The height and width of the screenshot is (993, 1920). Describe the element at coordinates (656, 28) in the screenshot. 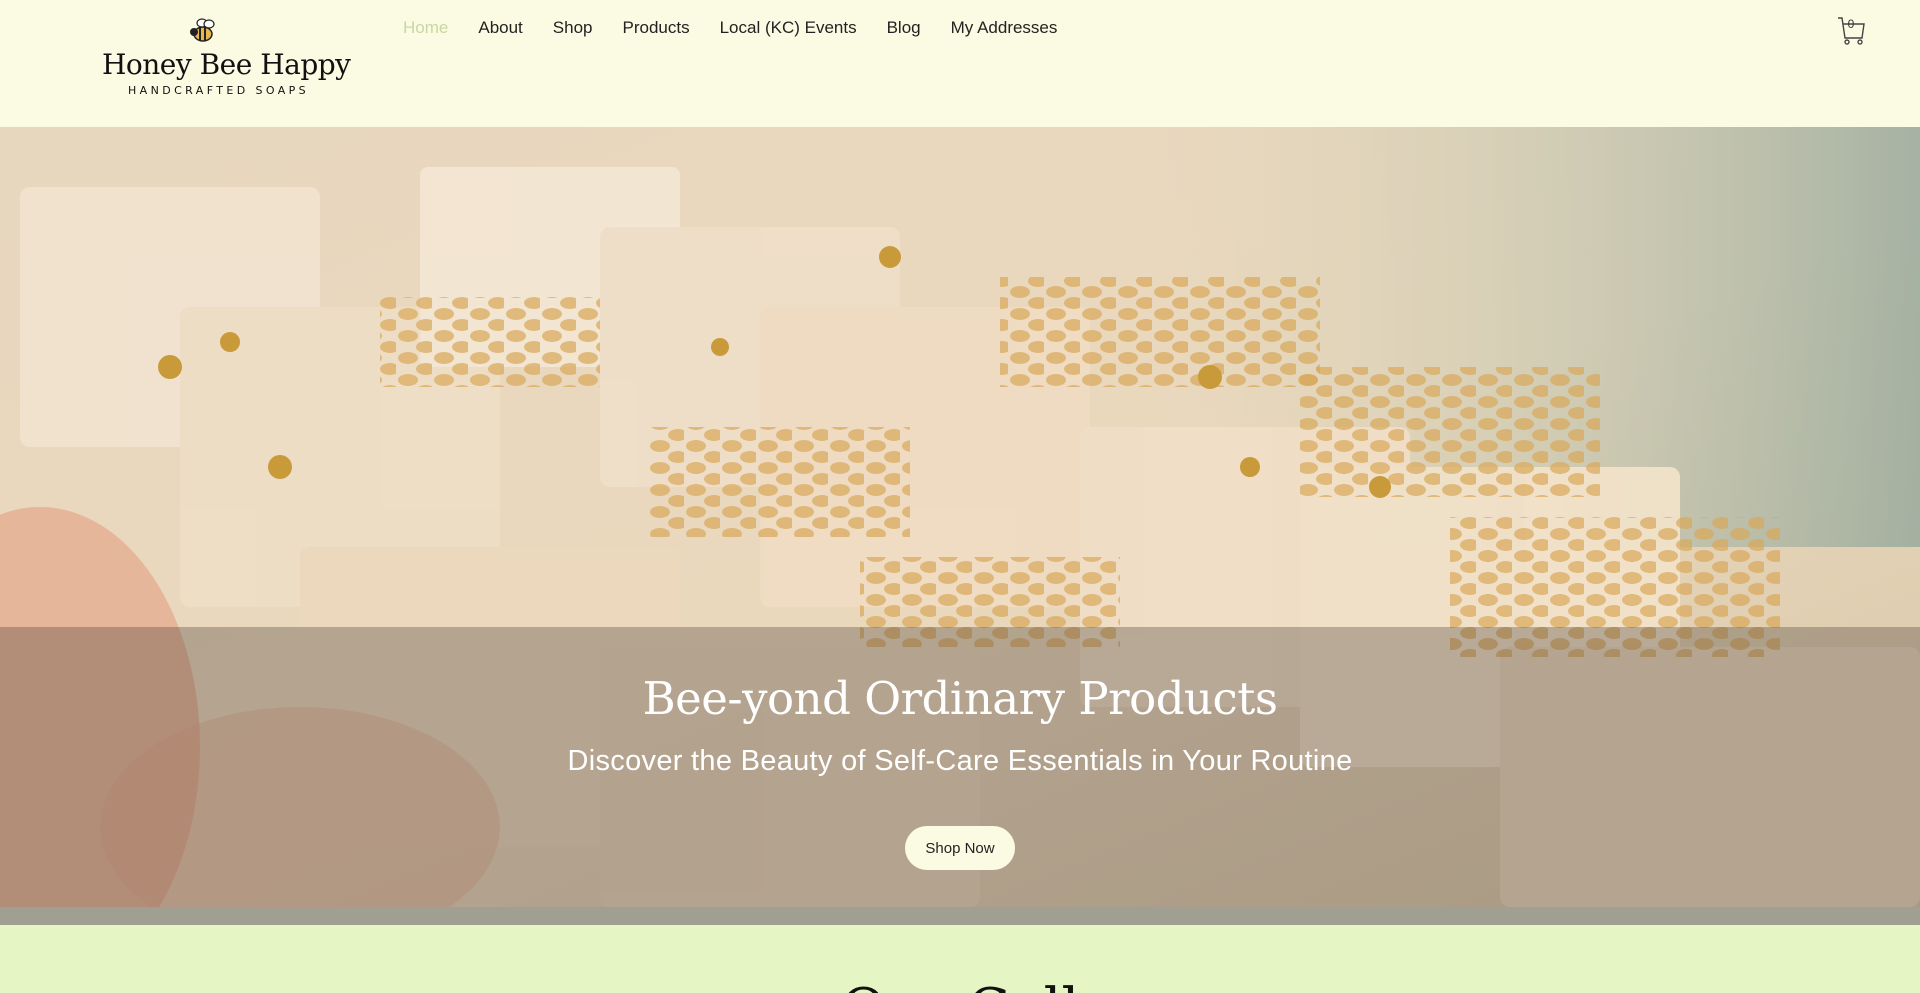

I see `nav-products: Products` at that location.